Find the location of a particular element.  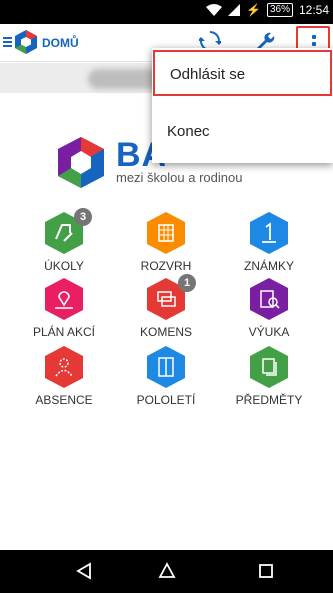

charging-icon: ⚡ is located at coordinates (253, 10).